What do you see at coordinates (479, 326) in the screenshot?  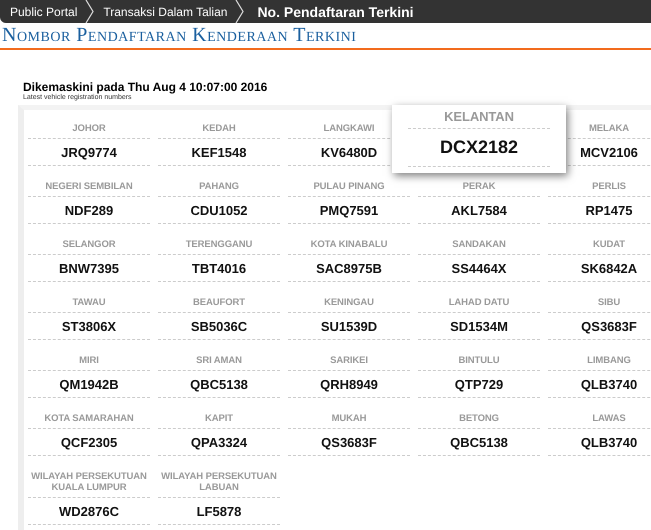 I see `plate-number: SD1534M` at bounding box center [479, 326].